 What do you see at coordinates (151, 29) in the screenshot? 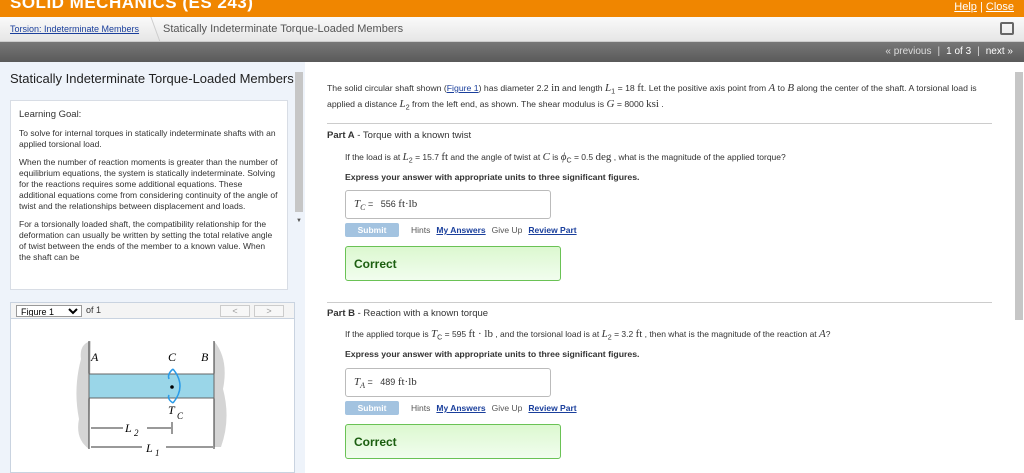
I see `breadcrumb-separator` at bounding box center [151, 29].